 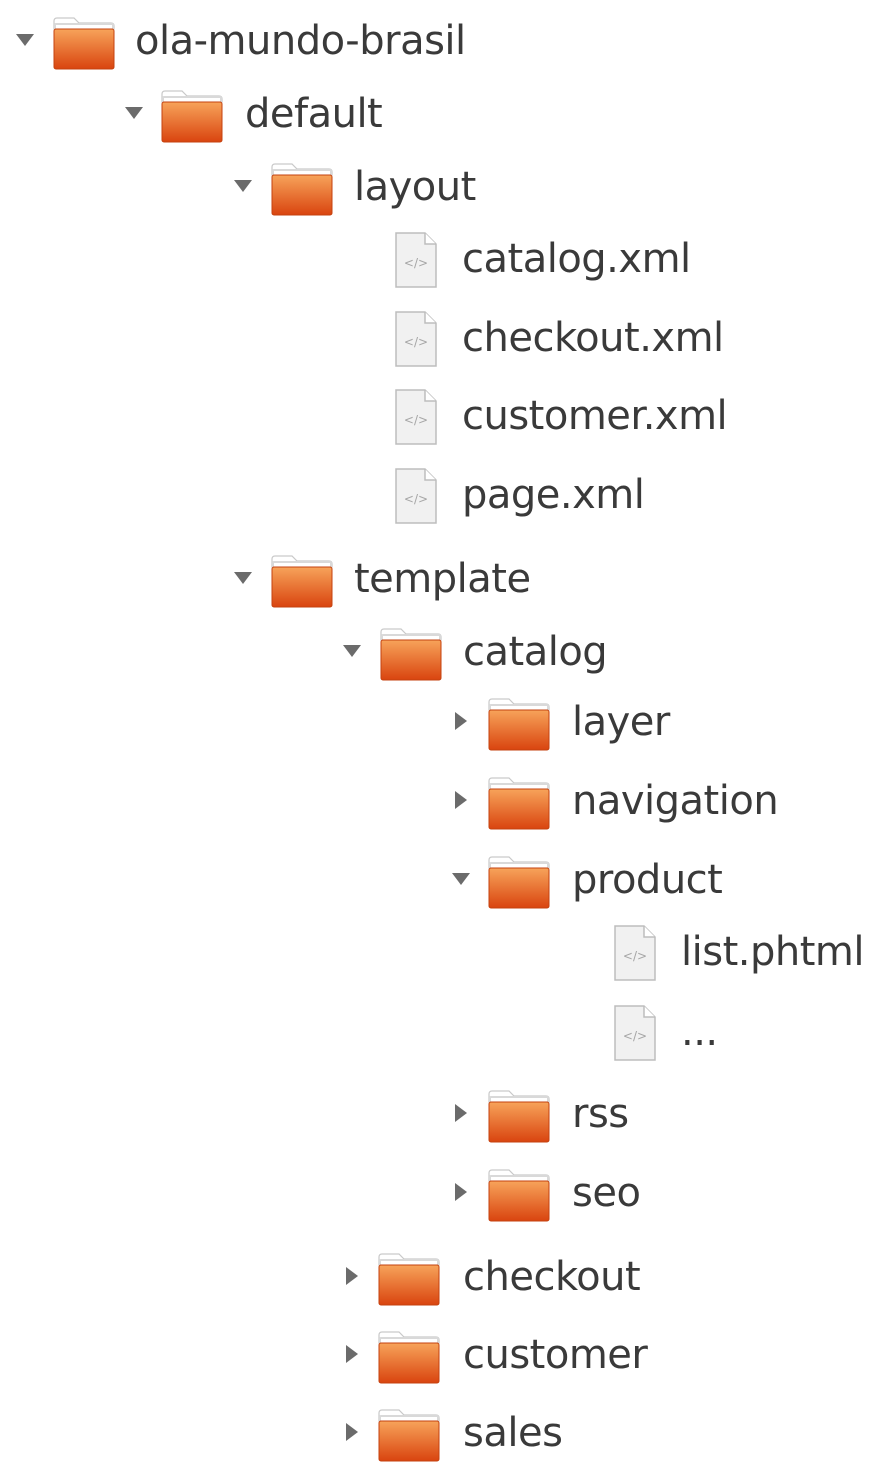 I want to click on tree-row-default: default, so click(x=446, y=115).